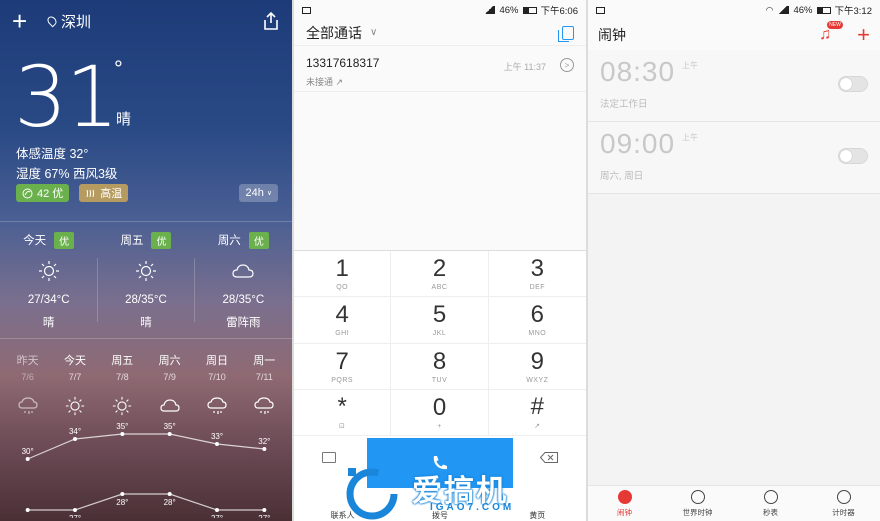  I want to click on alarm-item: 08:30 上午 法定工作日, so click(734, 86).